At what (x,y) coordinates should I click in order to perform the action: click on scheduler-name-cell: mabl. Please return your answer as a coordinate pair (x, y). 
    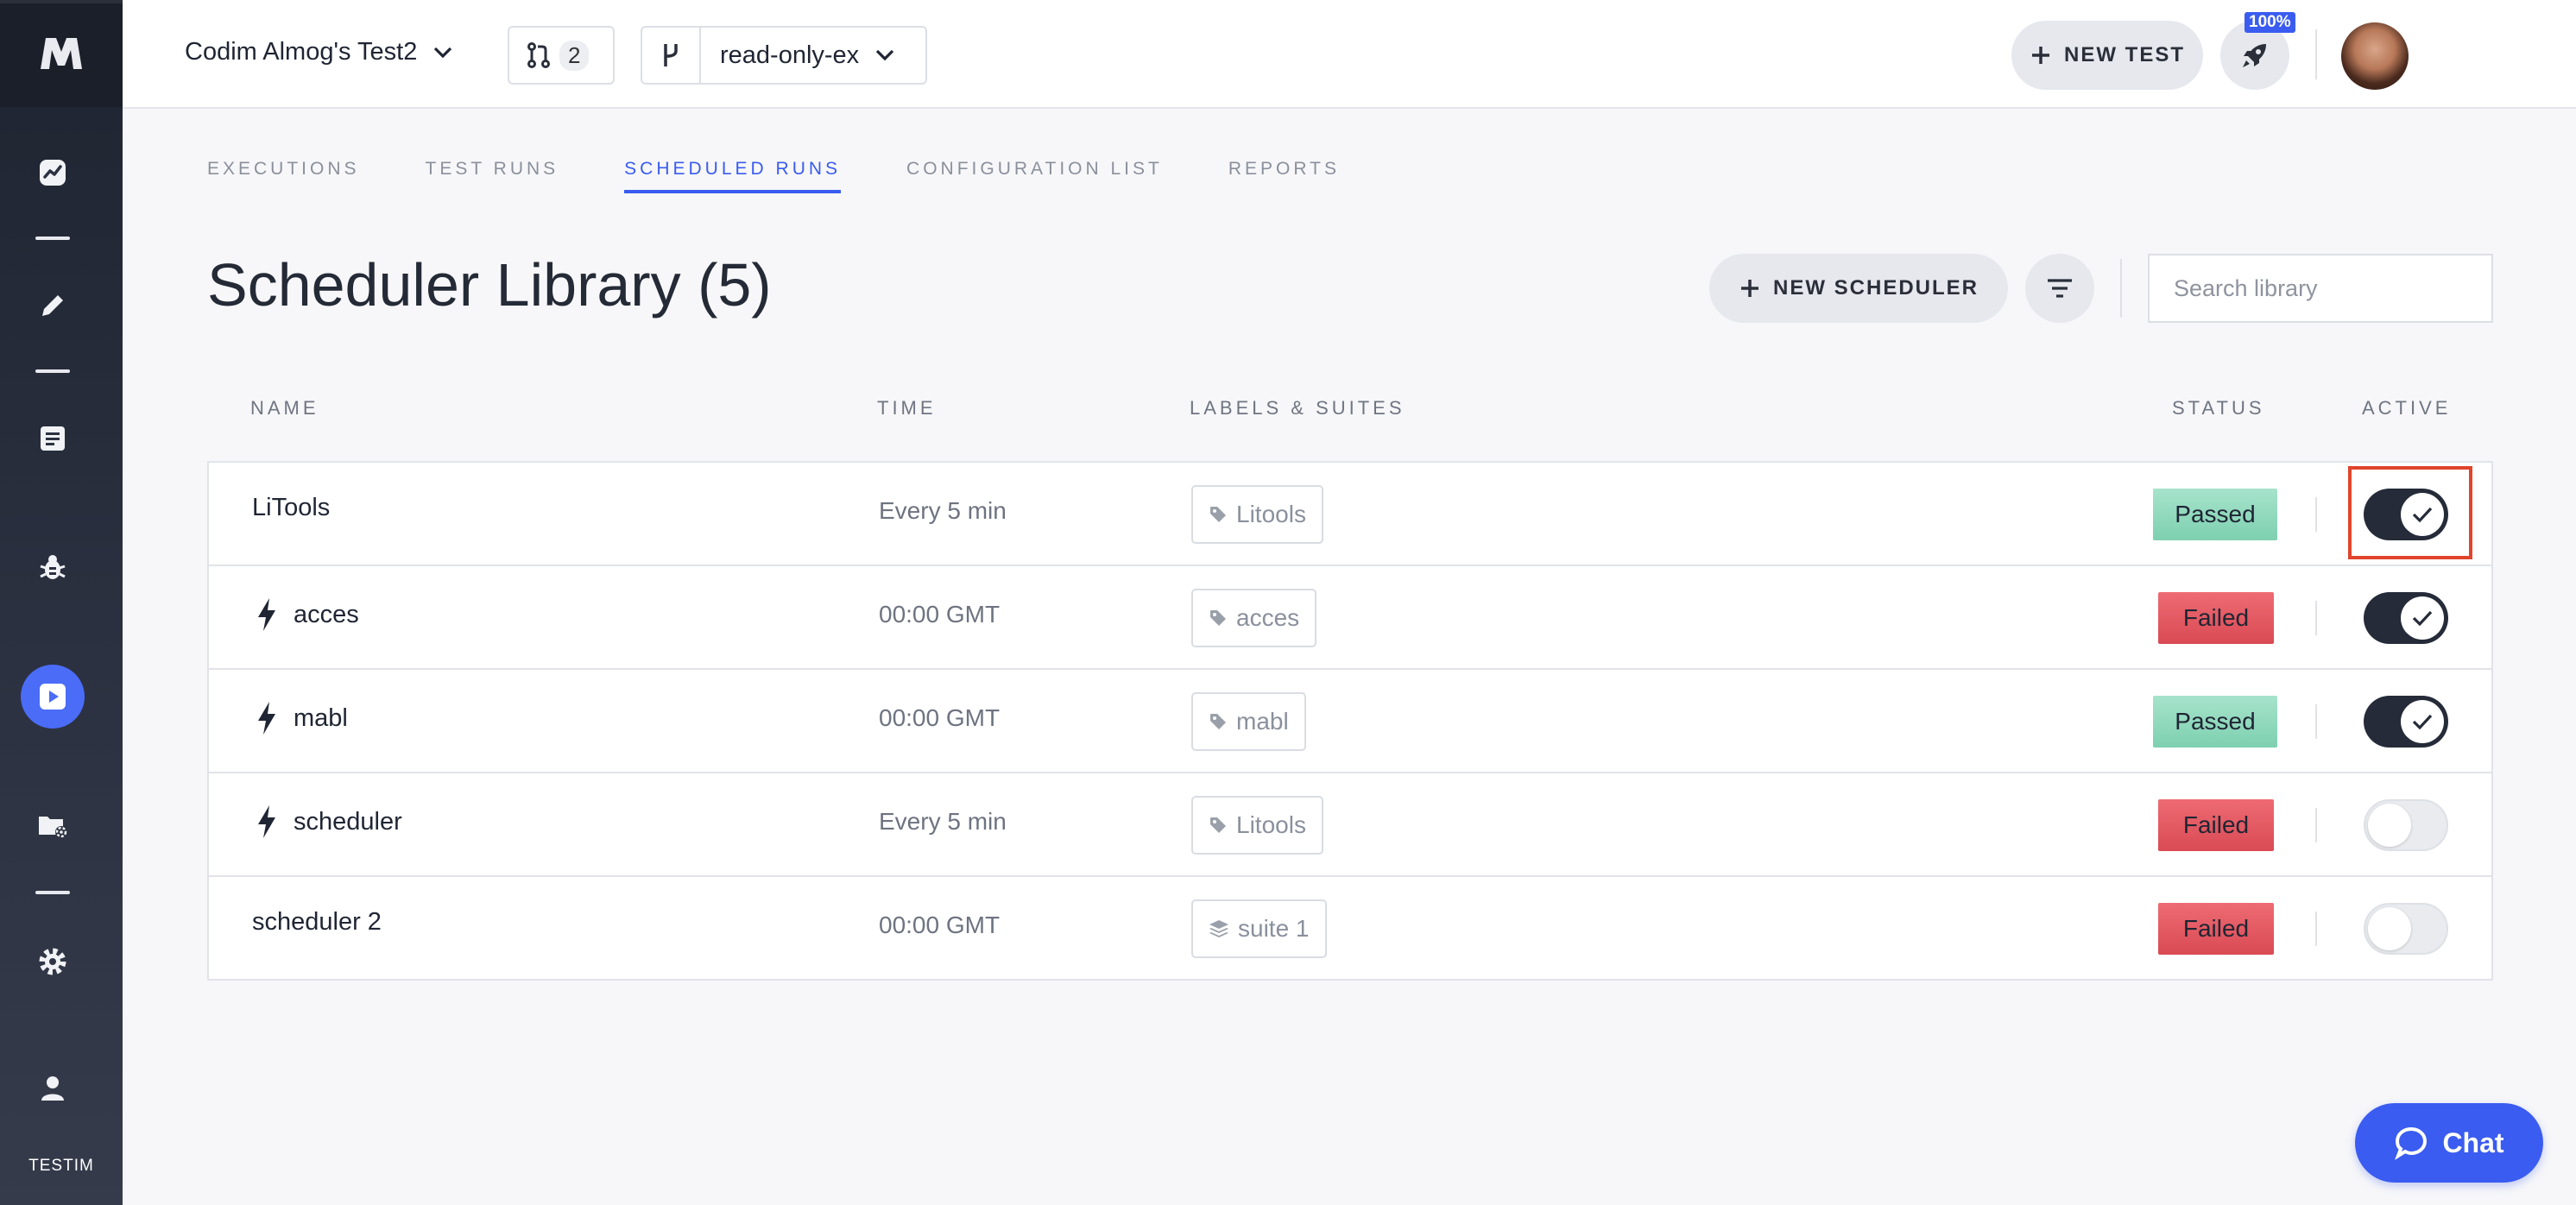
    Looking at the image, I should click on (300, 718).